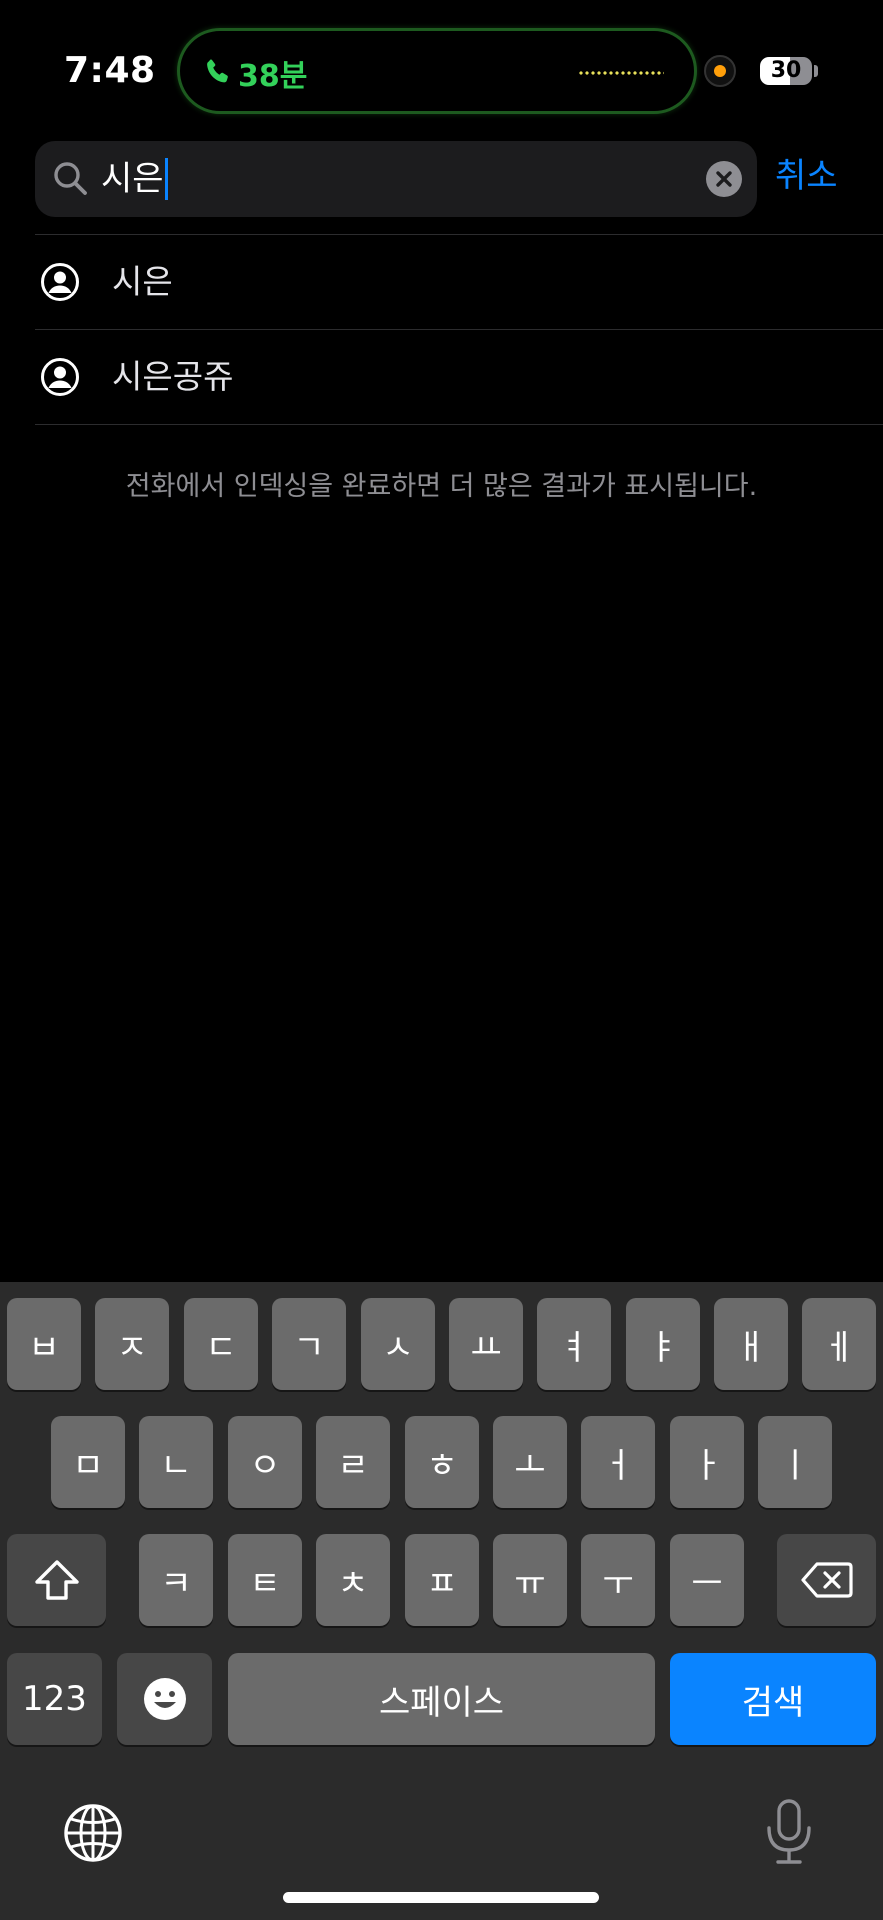 Image resolution: width=883 pixels, height=1920 pixels. Describe the element at coordinates (396, 179) in the screenshot. I see `search-input: 시은` at that location.